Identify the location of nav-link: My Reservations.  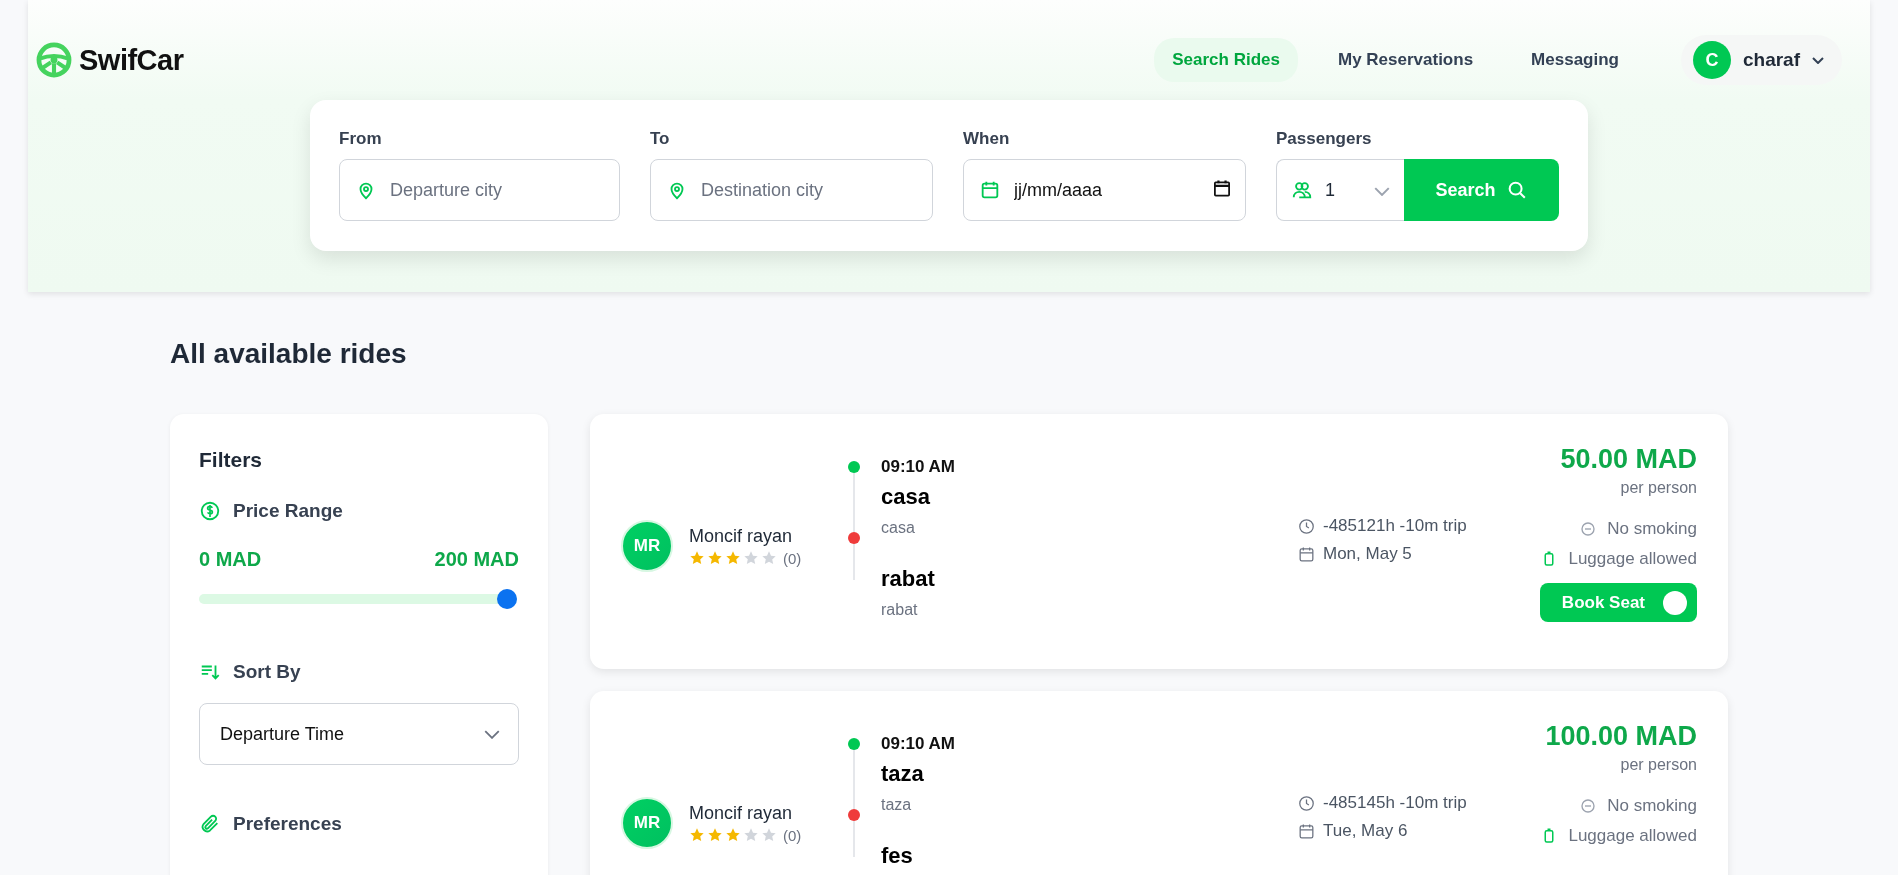
(1406, 60).